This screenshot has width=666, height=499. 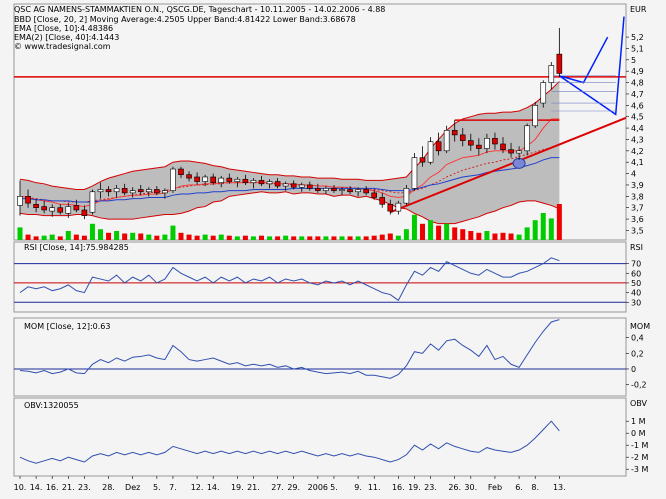 What do you see at coordinates (637, 338) in the screenshot?
I see `mom-axis-tick-label: 0,4` at bounding box center [637, 338].